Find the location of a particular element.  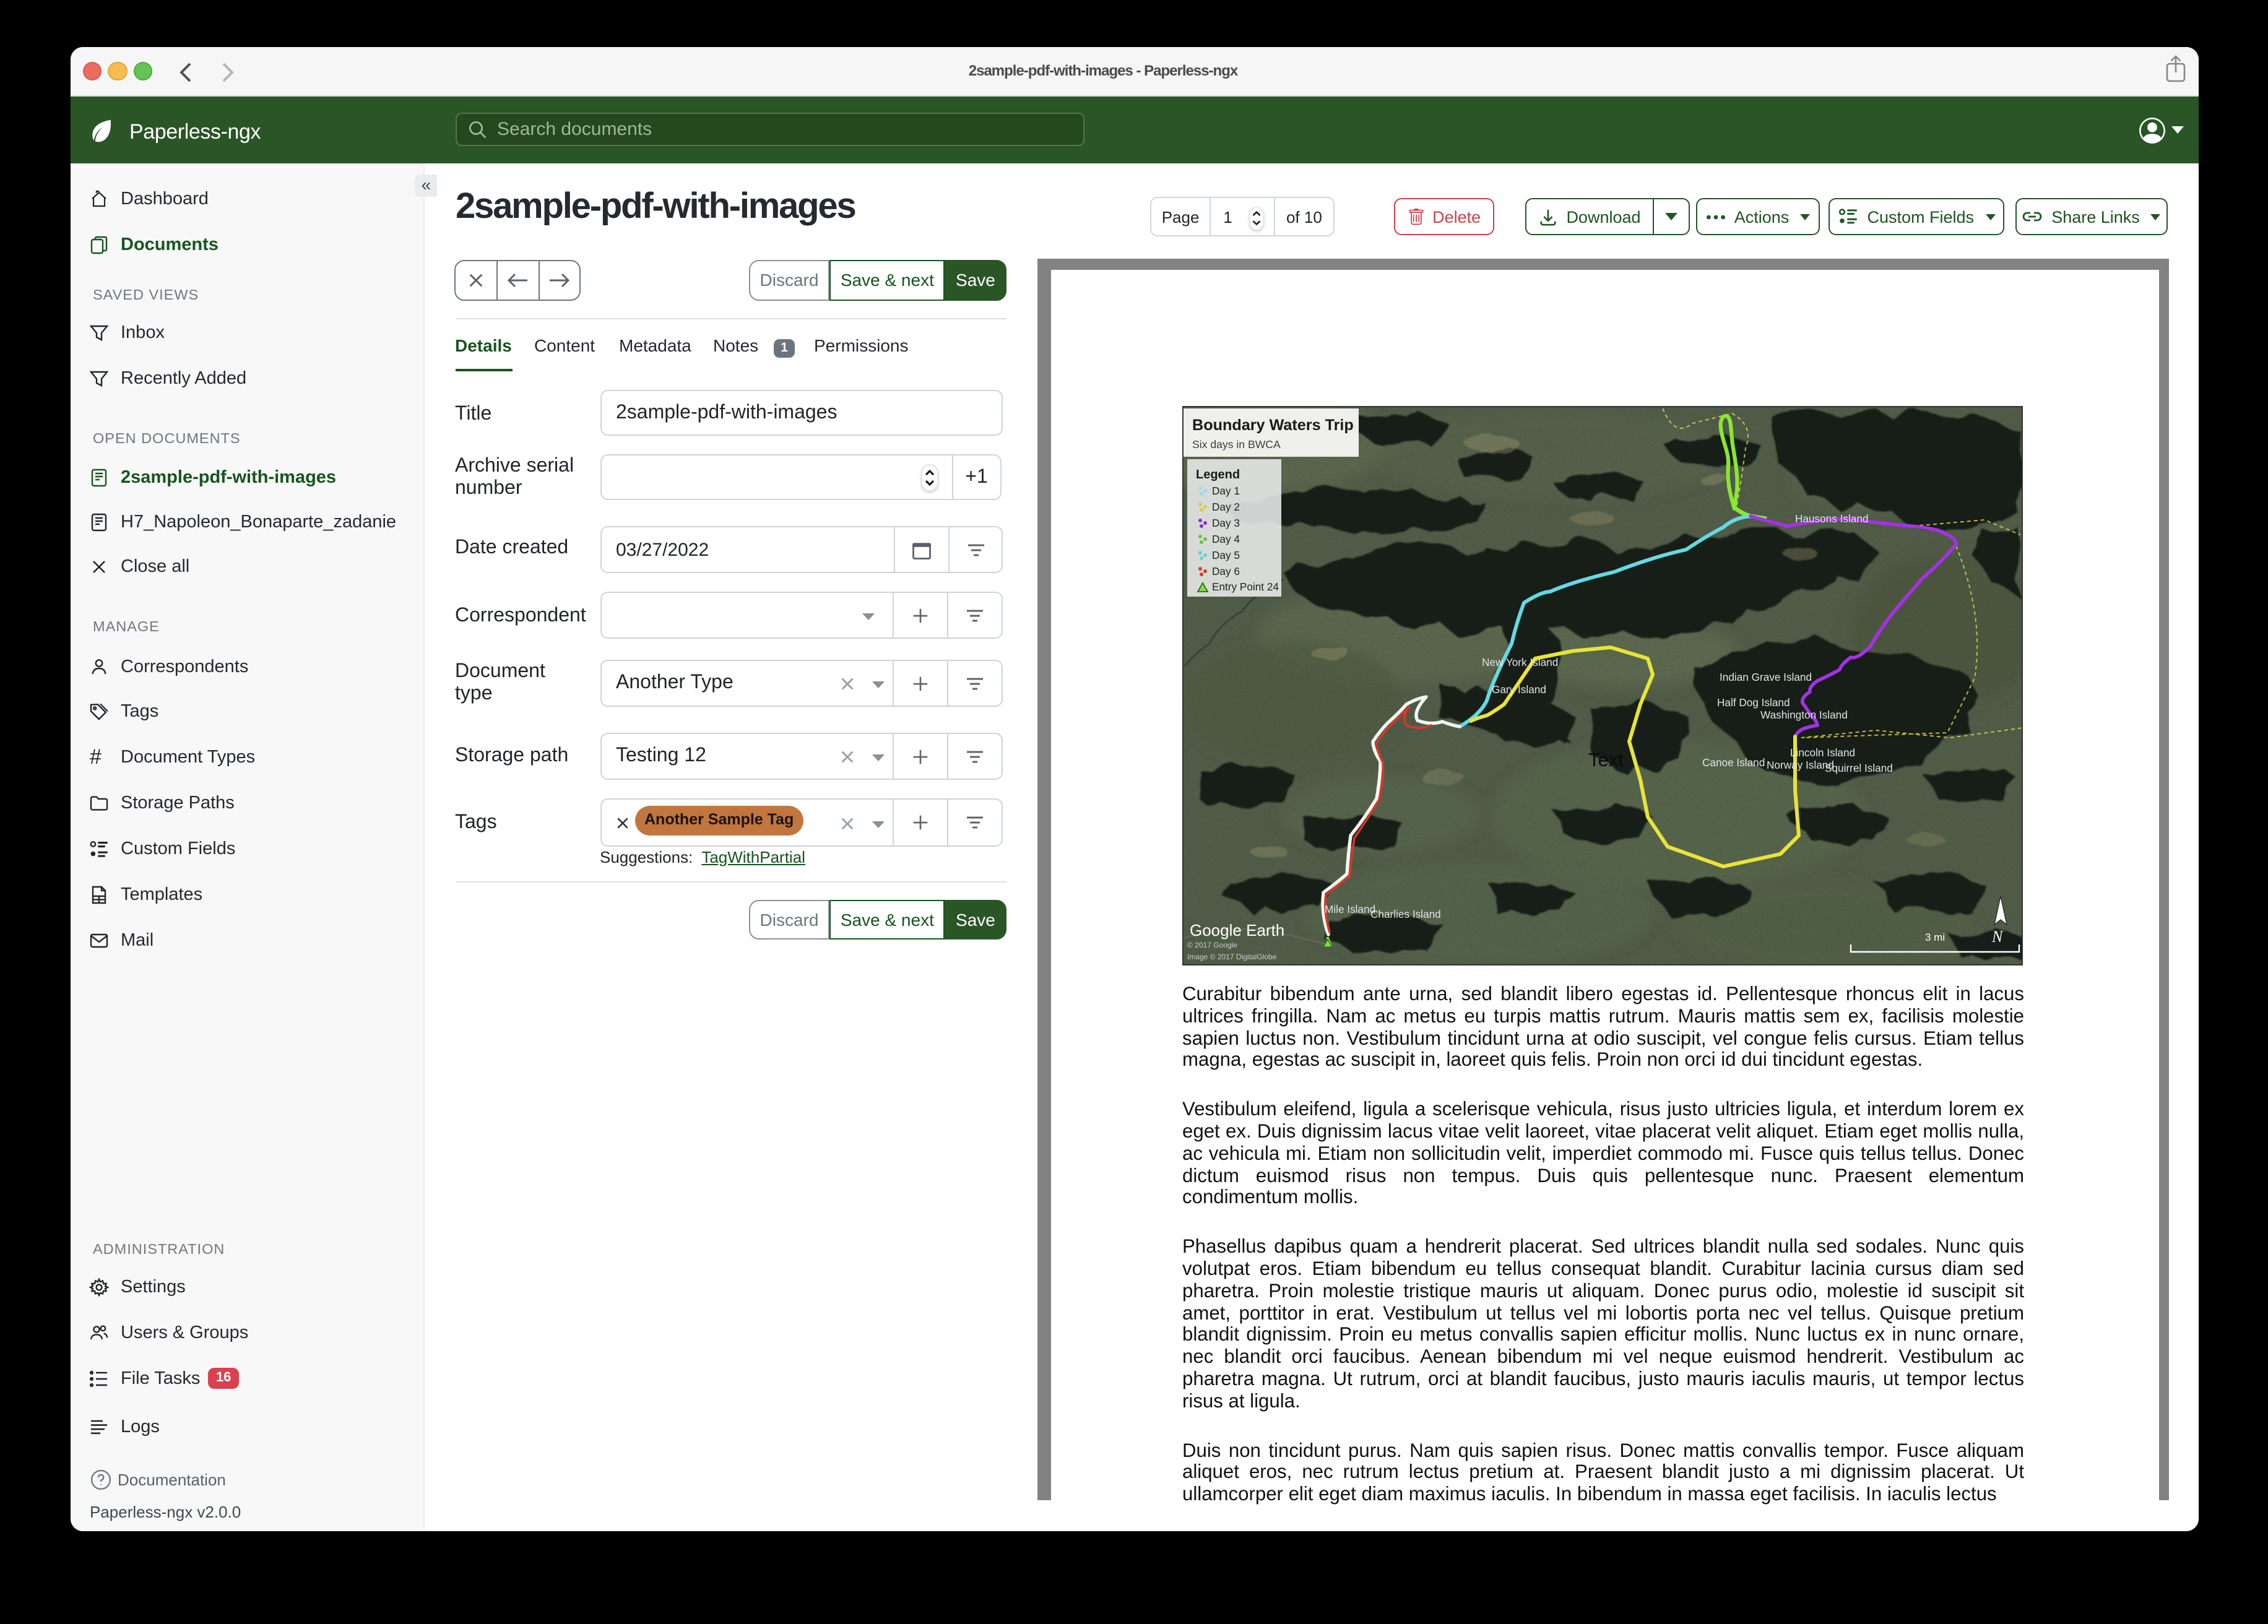

svg-text: Legend is located at coordinates (1217, 474).